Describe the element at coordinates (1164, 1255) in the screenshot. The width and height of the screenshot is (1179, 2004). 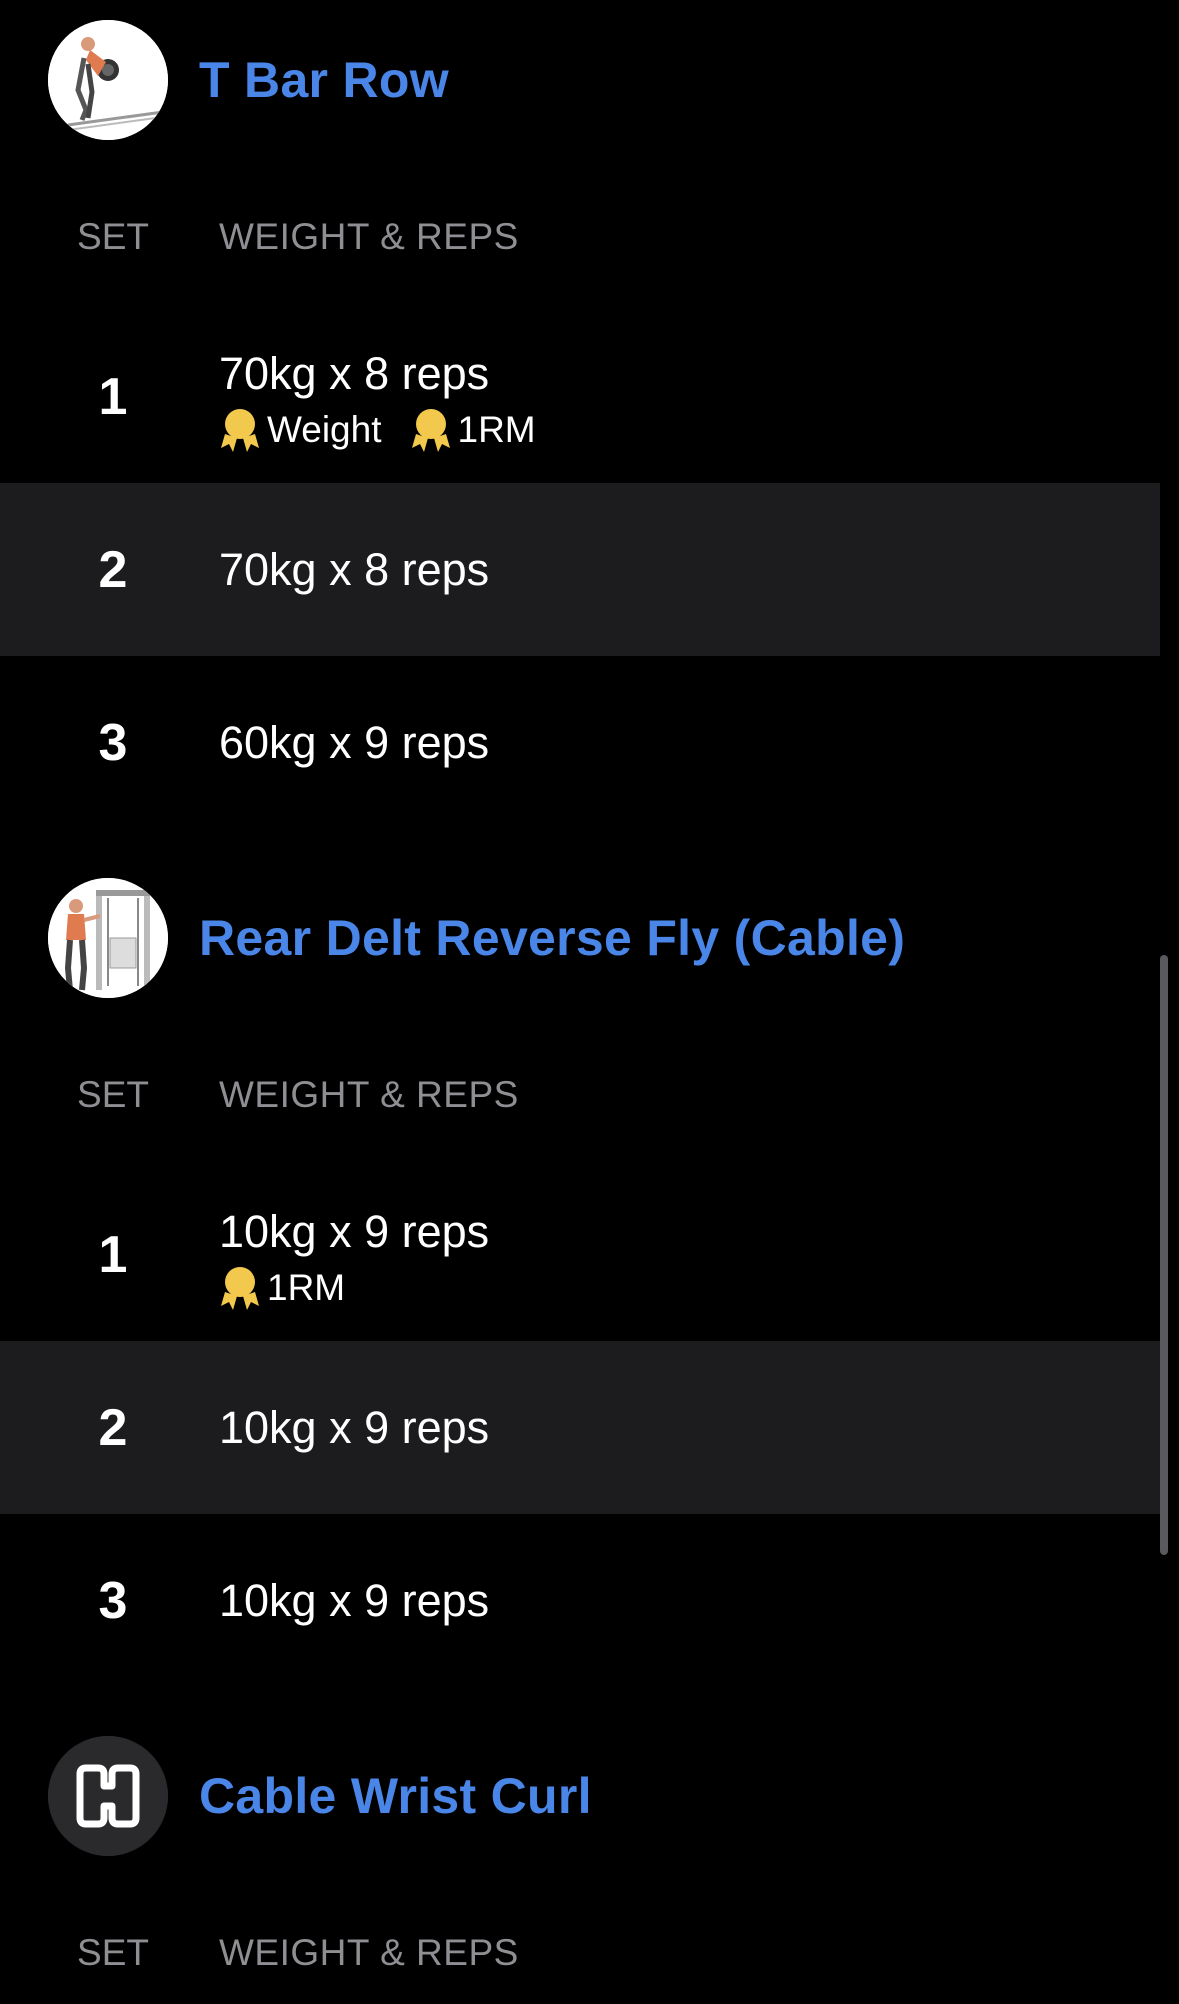
I see `scrollbar` at that location.